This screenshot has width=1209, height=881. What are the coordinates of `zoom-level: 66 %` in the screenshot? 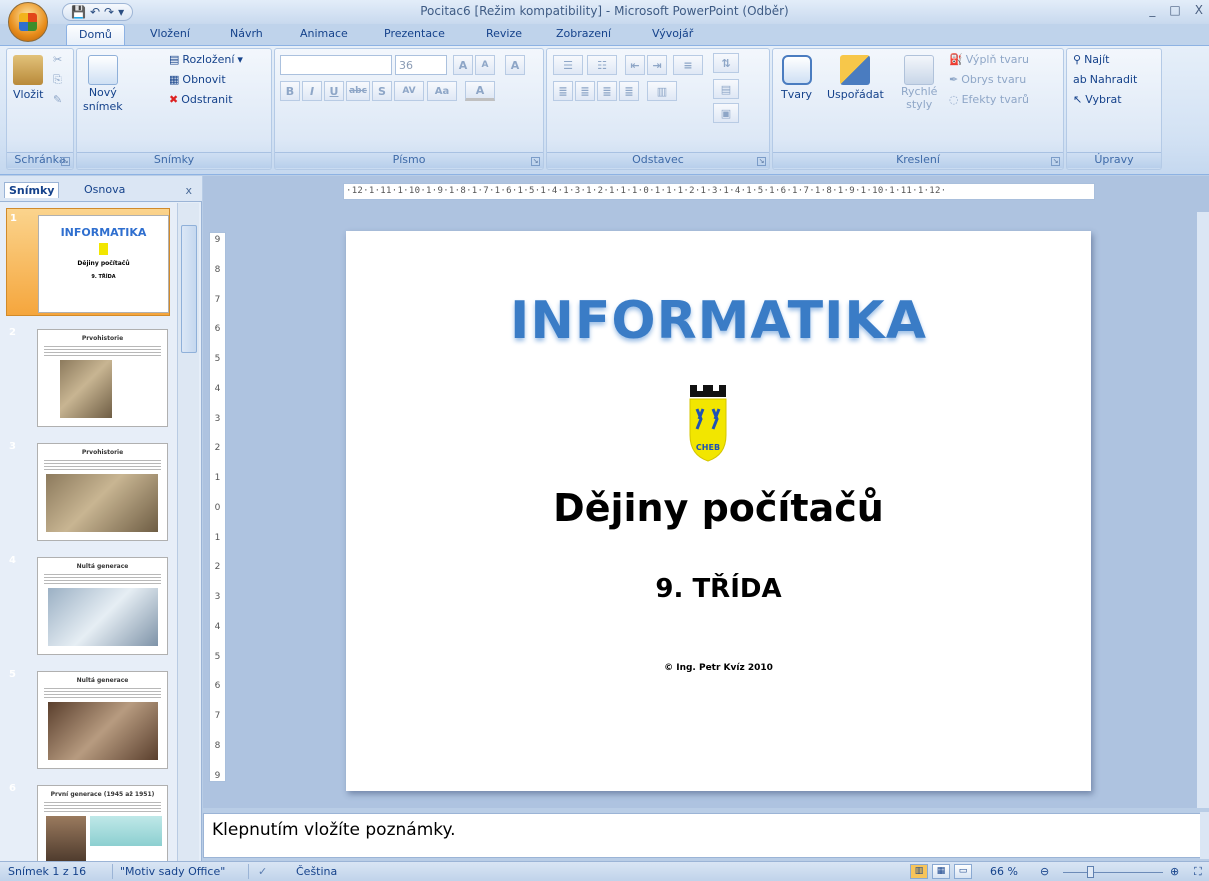 It's located at (1004, 871).